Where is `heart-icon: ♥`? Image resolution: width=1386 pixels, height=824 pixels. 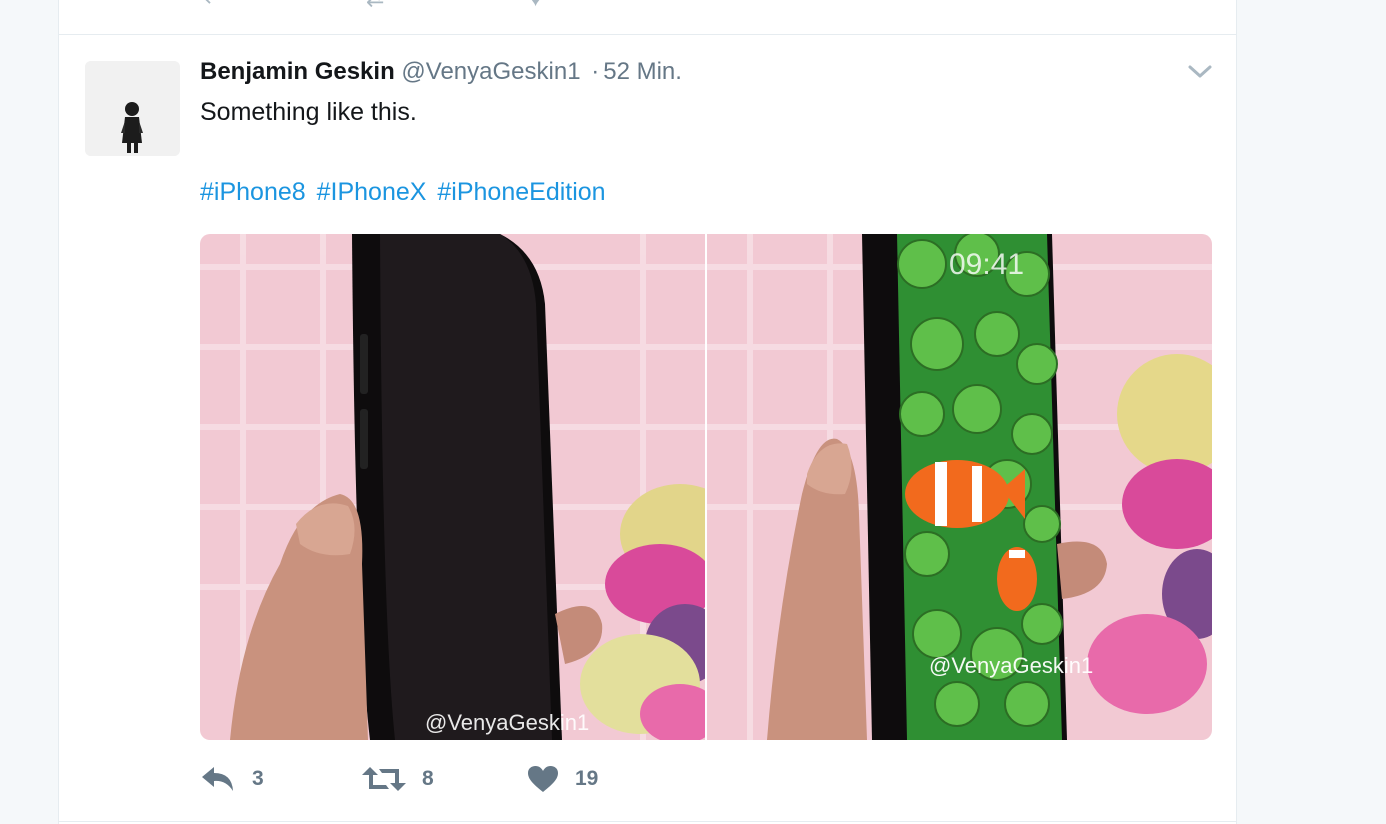
heart-icon: ♥ is located at coordinates (535, 6).